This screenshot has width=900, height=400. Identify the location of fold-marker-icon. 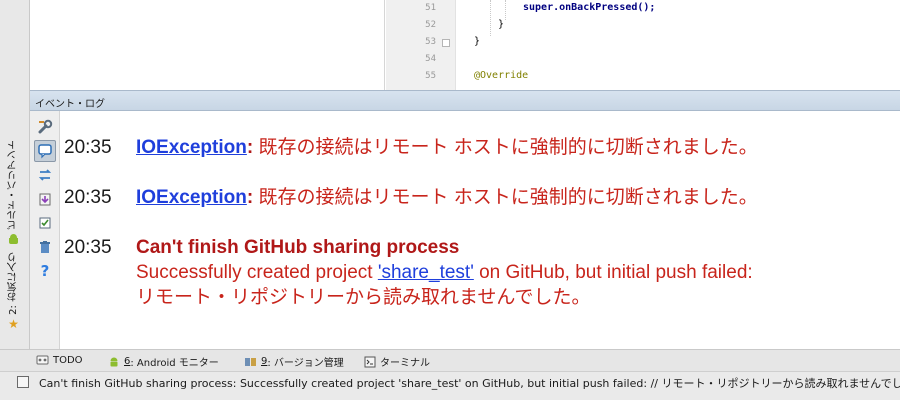
(446, 43).